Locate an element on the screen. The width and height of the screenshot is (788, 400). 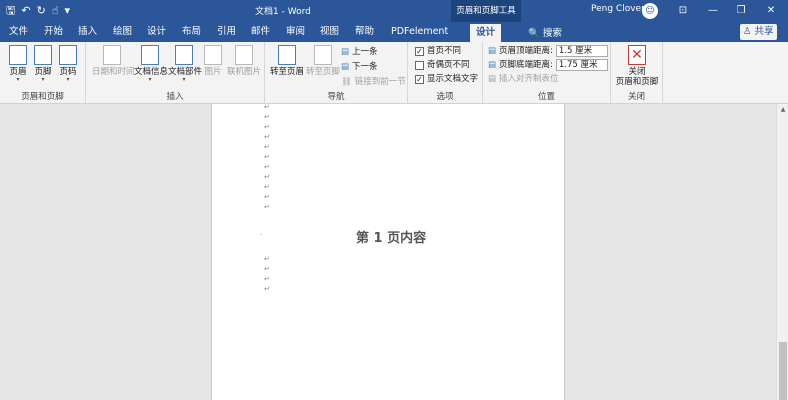
odd-even-different-checkbox: 奇偶页不同 is located at coordinates (442, 65).